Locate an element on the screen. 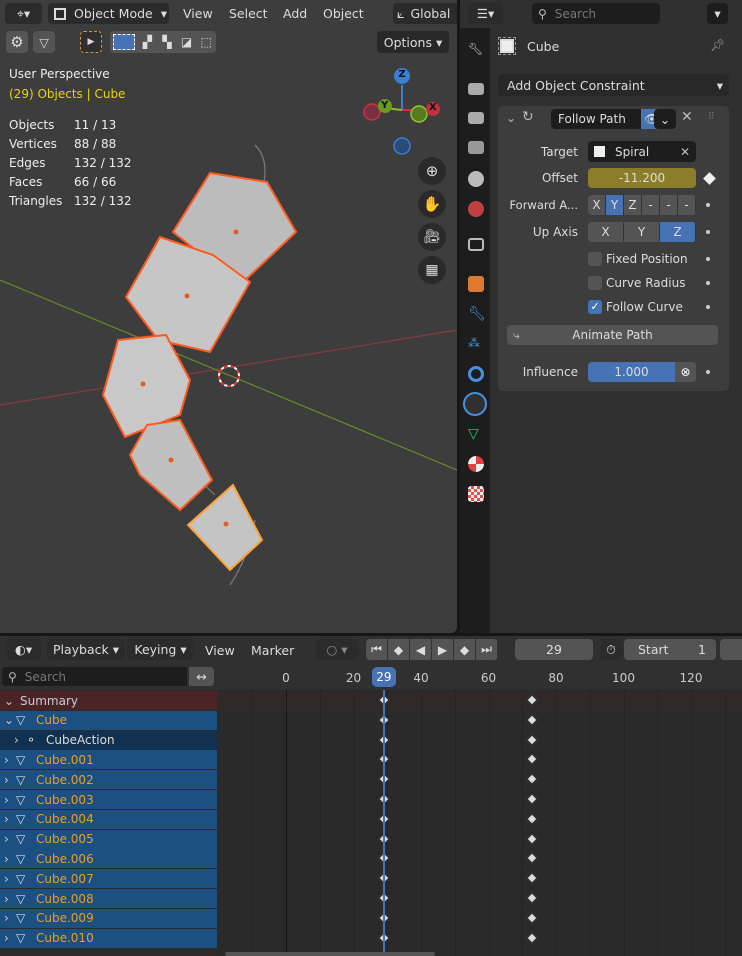 Image resolution: width=742 pixels, height=956 pixels. gizmo-x-label: X is located at coordinates (433, 107).